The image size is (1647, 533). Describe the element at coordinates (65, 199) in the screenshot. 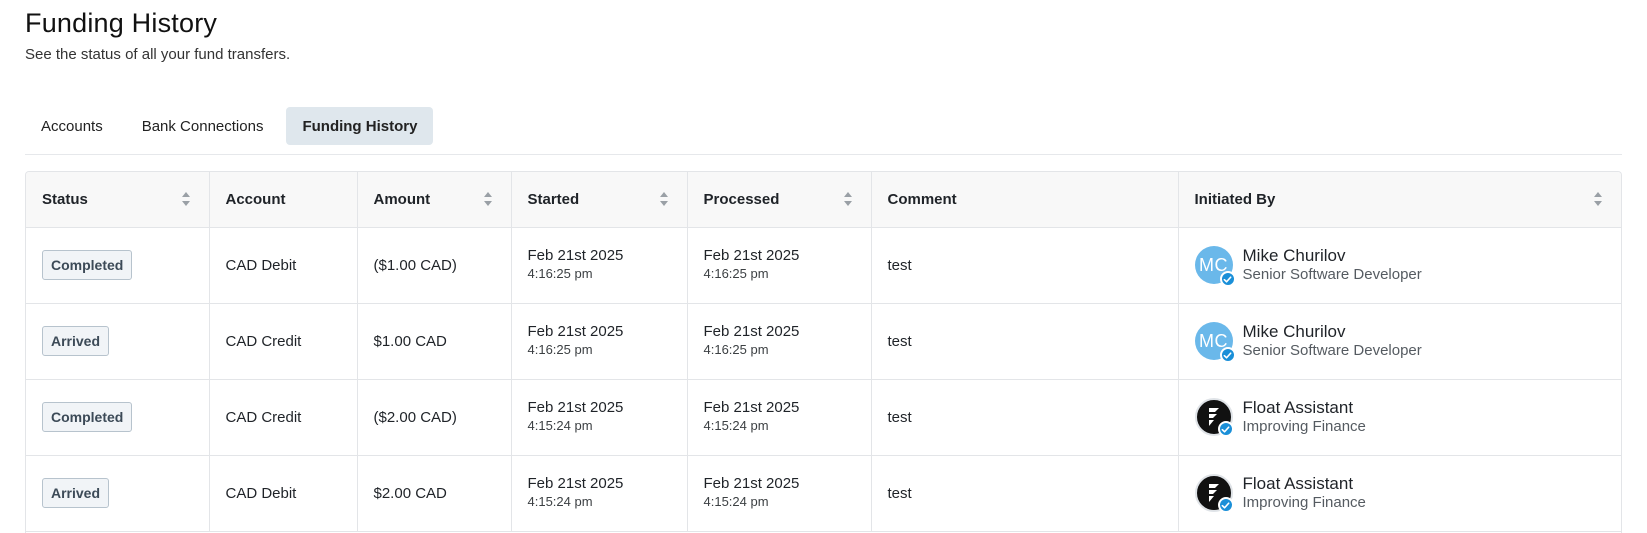

I see `column-header-label: Status` at that location.